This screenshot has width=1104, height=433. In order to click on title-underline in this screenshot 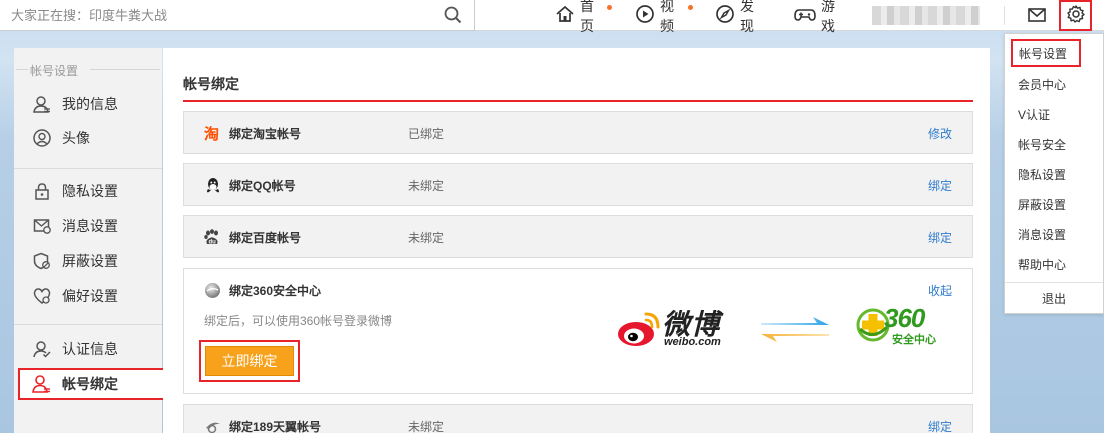, I will do `click(578, 101)`.